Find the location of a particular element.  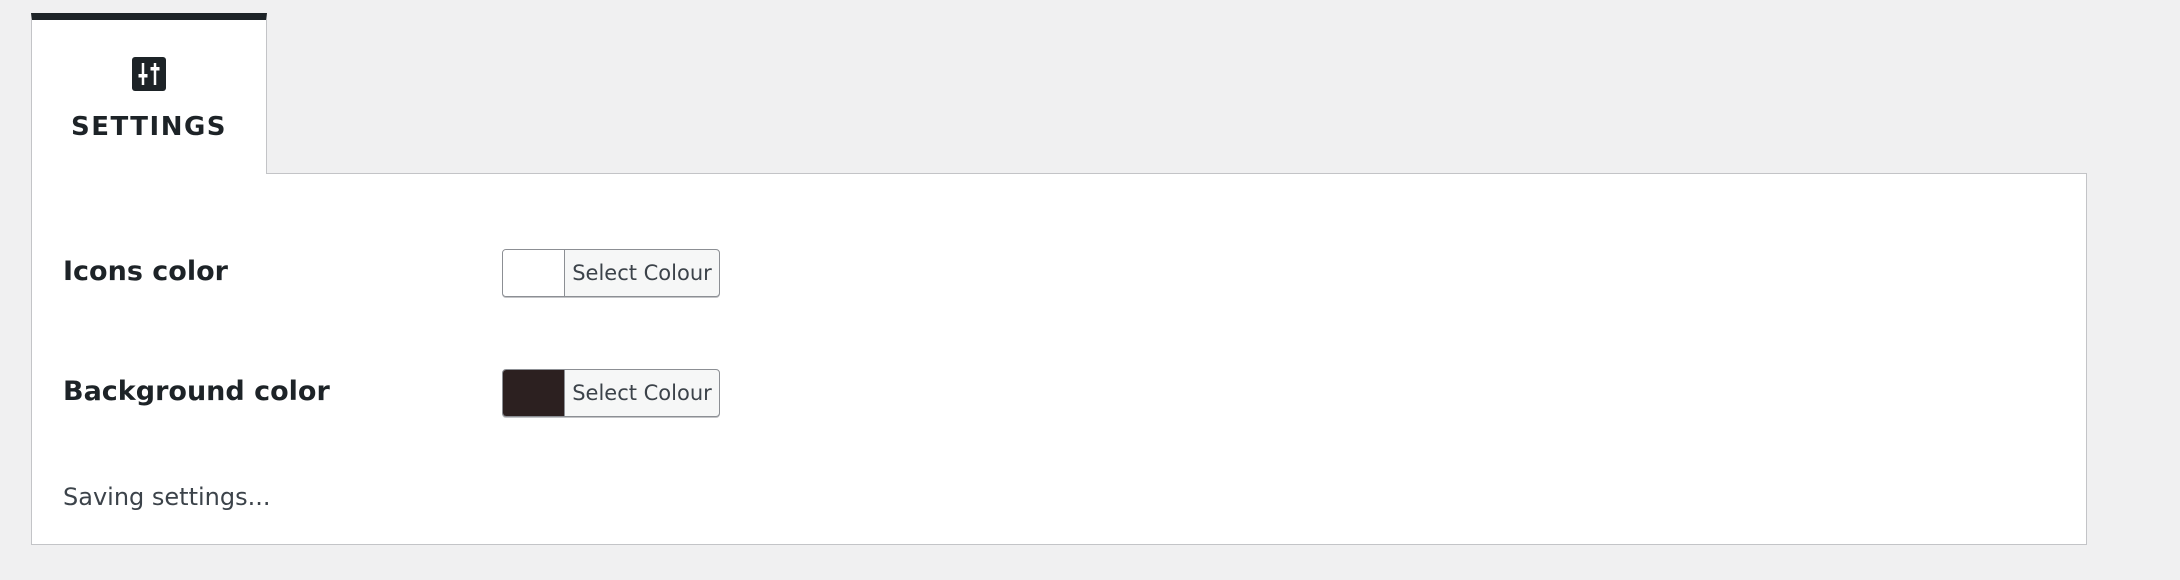

icons-color-swatch is located at coordinates (534, 273).